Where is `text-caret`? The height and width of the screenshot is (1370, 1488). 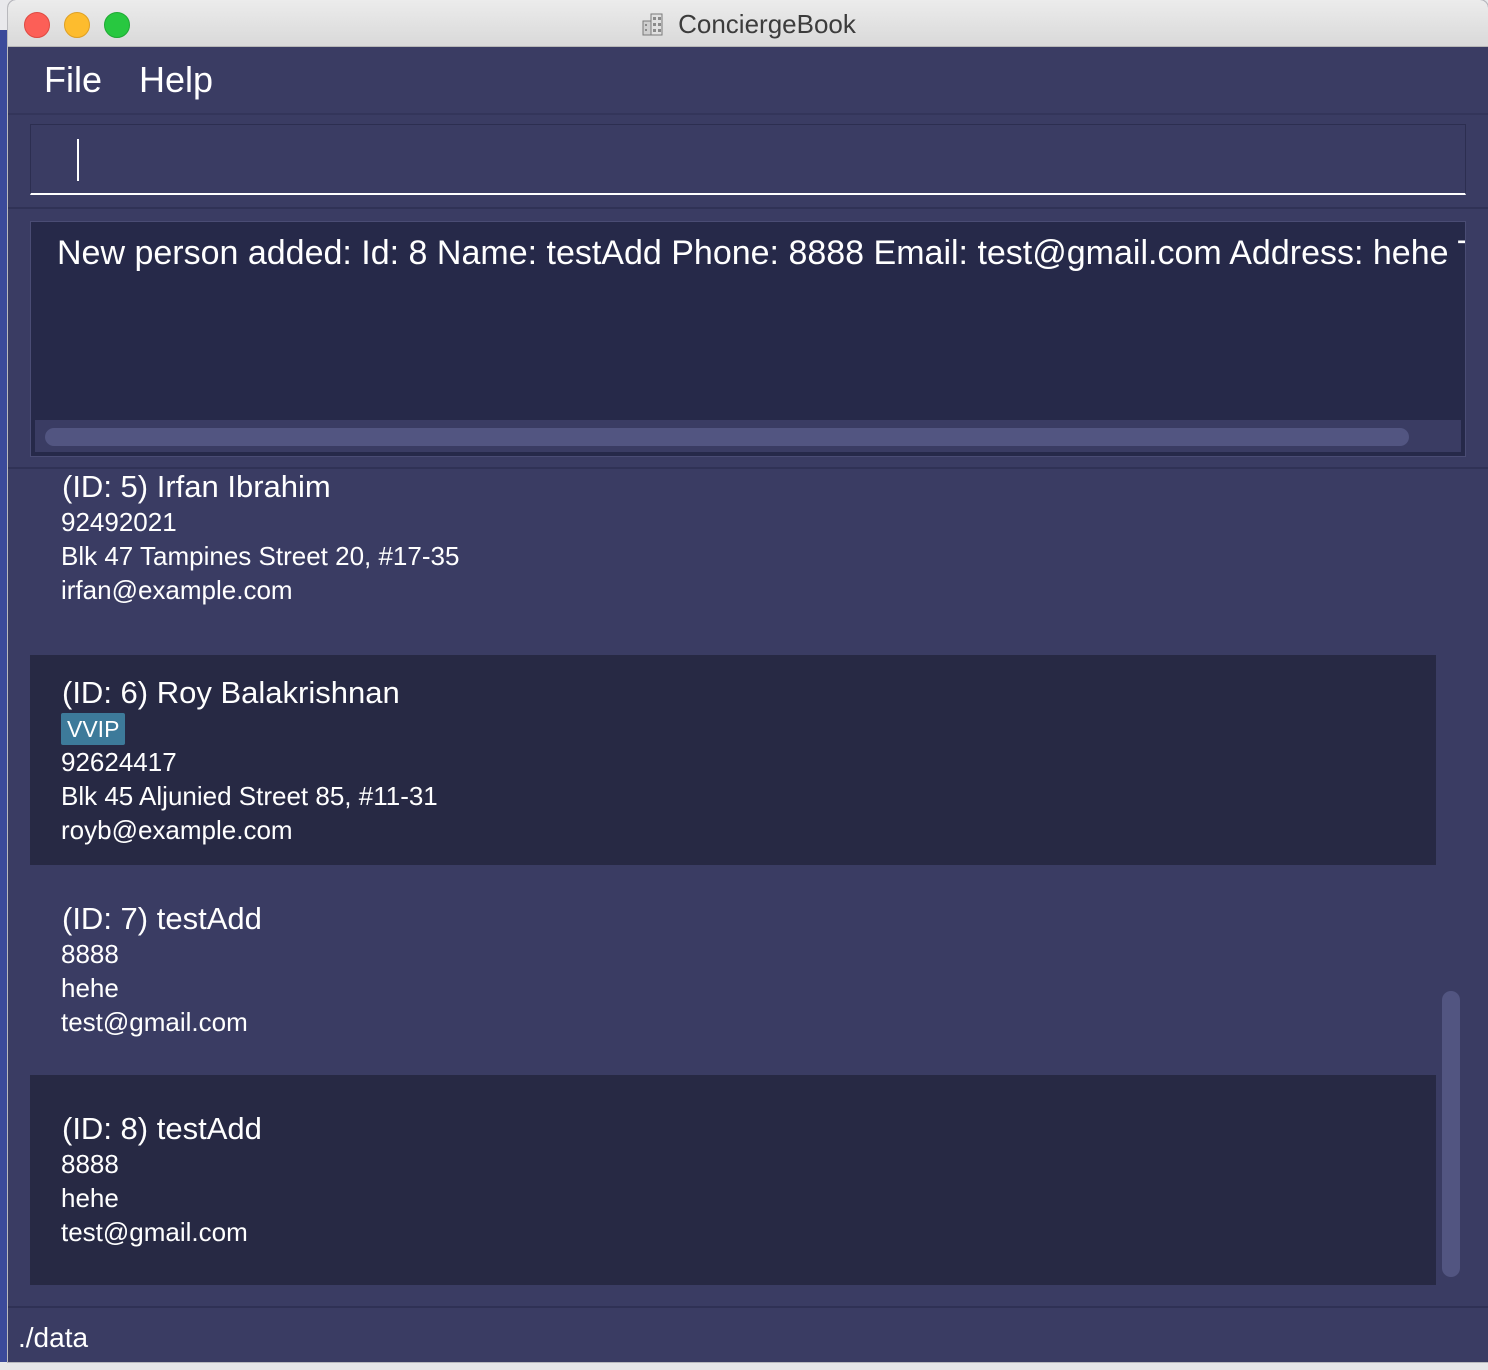
text-caret is located at coordinates (78, 160).